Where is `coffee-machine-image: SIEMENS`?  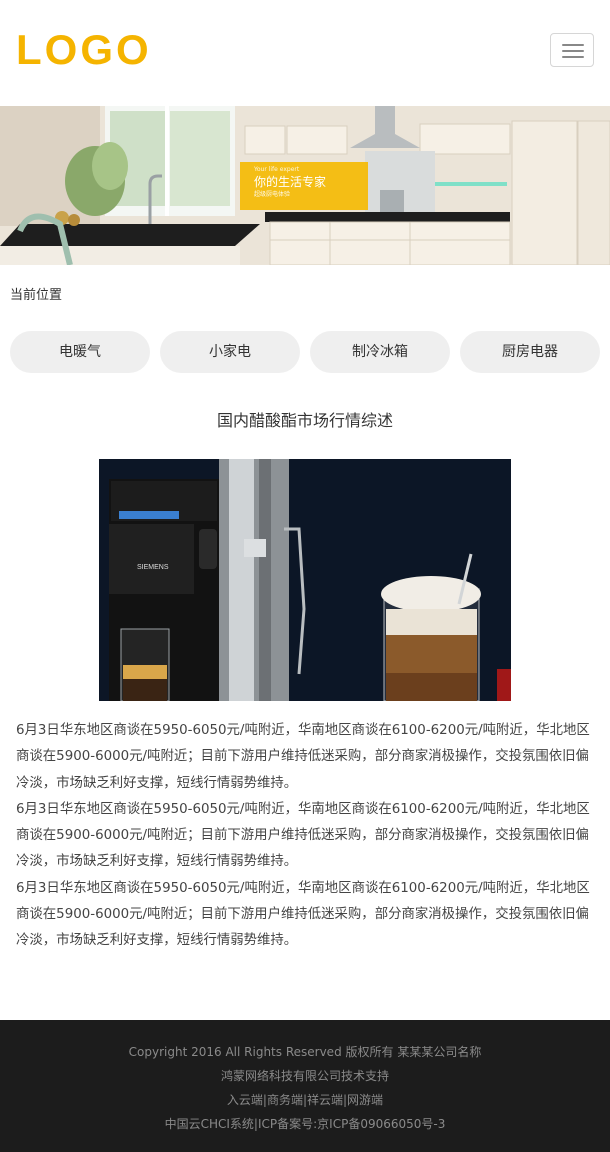 coffee-machine-image: SIEMENS is located at coordinates (305, 580).